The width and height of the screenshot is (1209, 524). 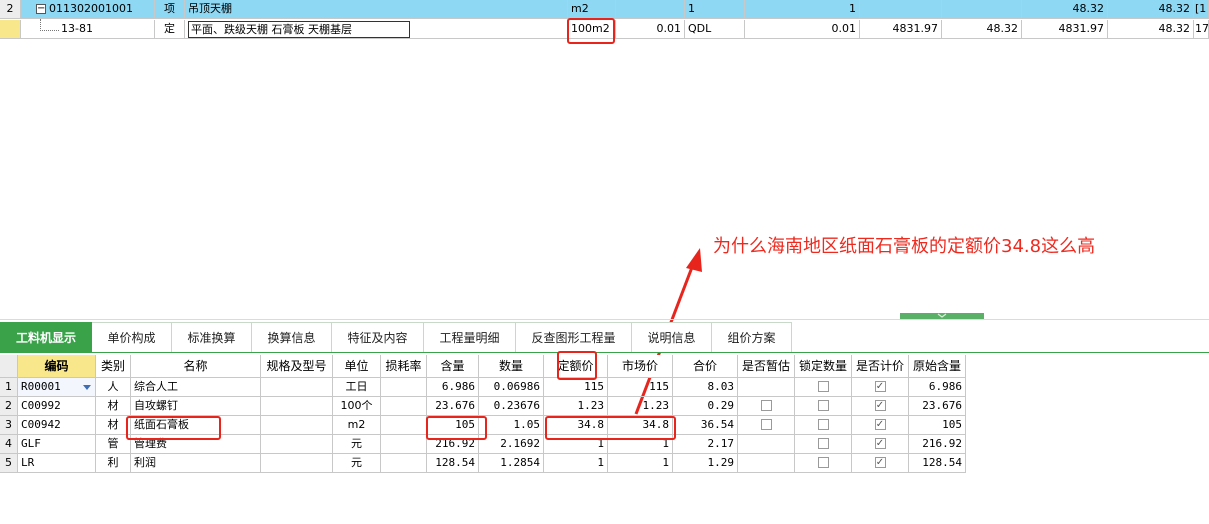 I want to click on quota-price-cell: 34.8, so click(x=576, y=425).